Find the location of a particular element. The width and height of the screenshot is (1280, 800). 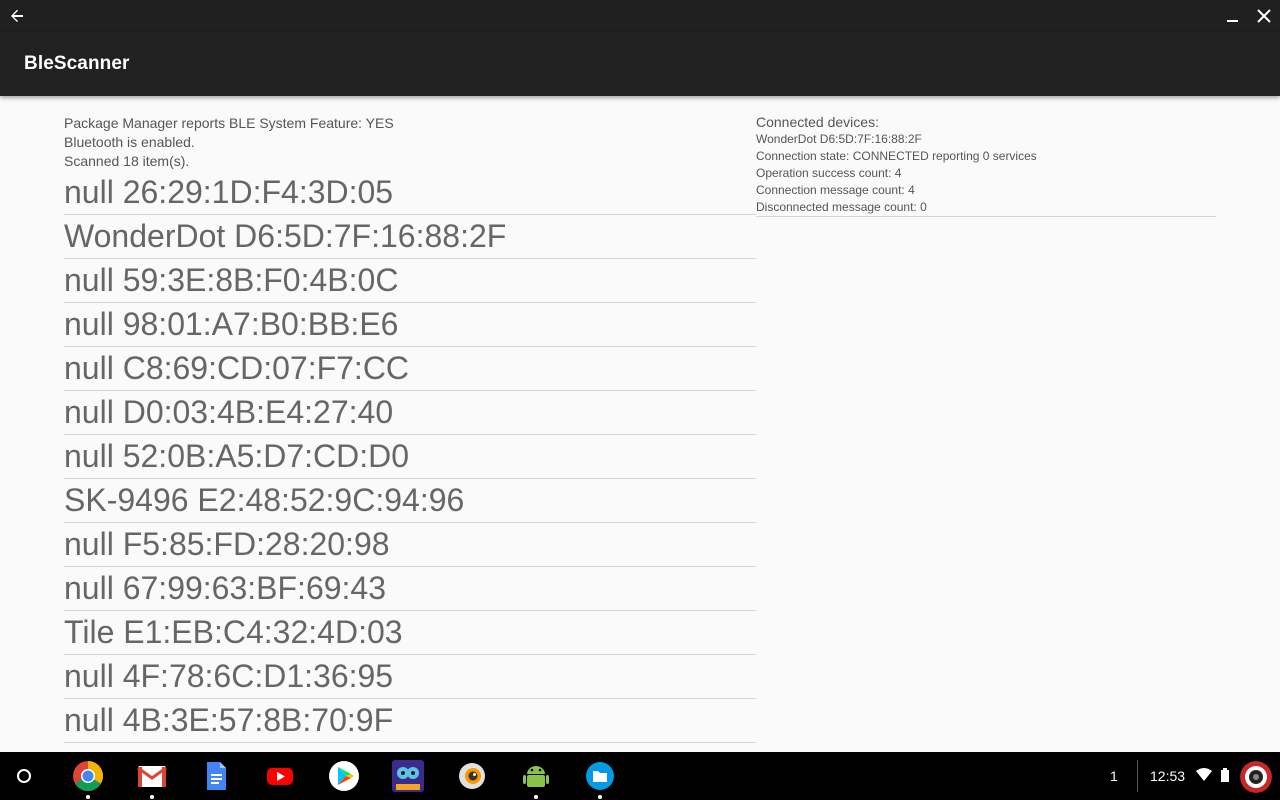

scan-count: Scanned 18 item(s). is located at coordinates (127, 161).